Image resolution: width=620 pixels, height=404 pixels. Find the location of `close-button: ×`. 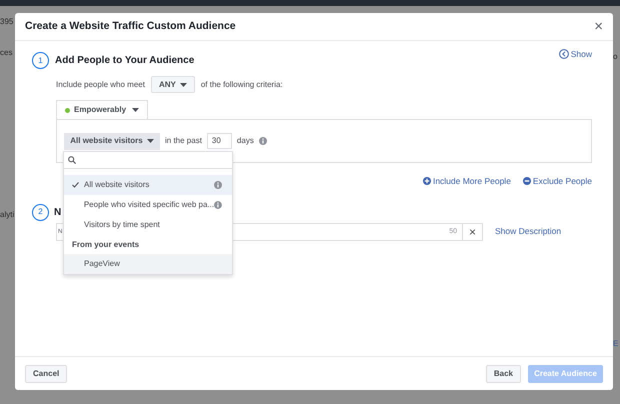

close-button: × is located at coordinates (598, 26).